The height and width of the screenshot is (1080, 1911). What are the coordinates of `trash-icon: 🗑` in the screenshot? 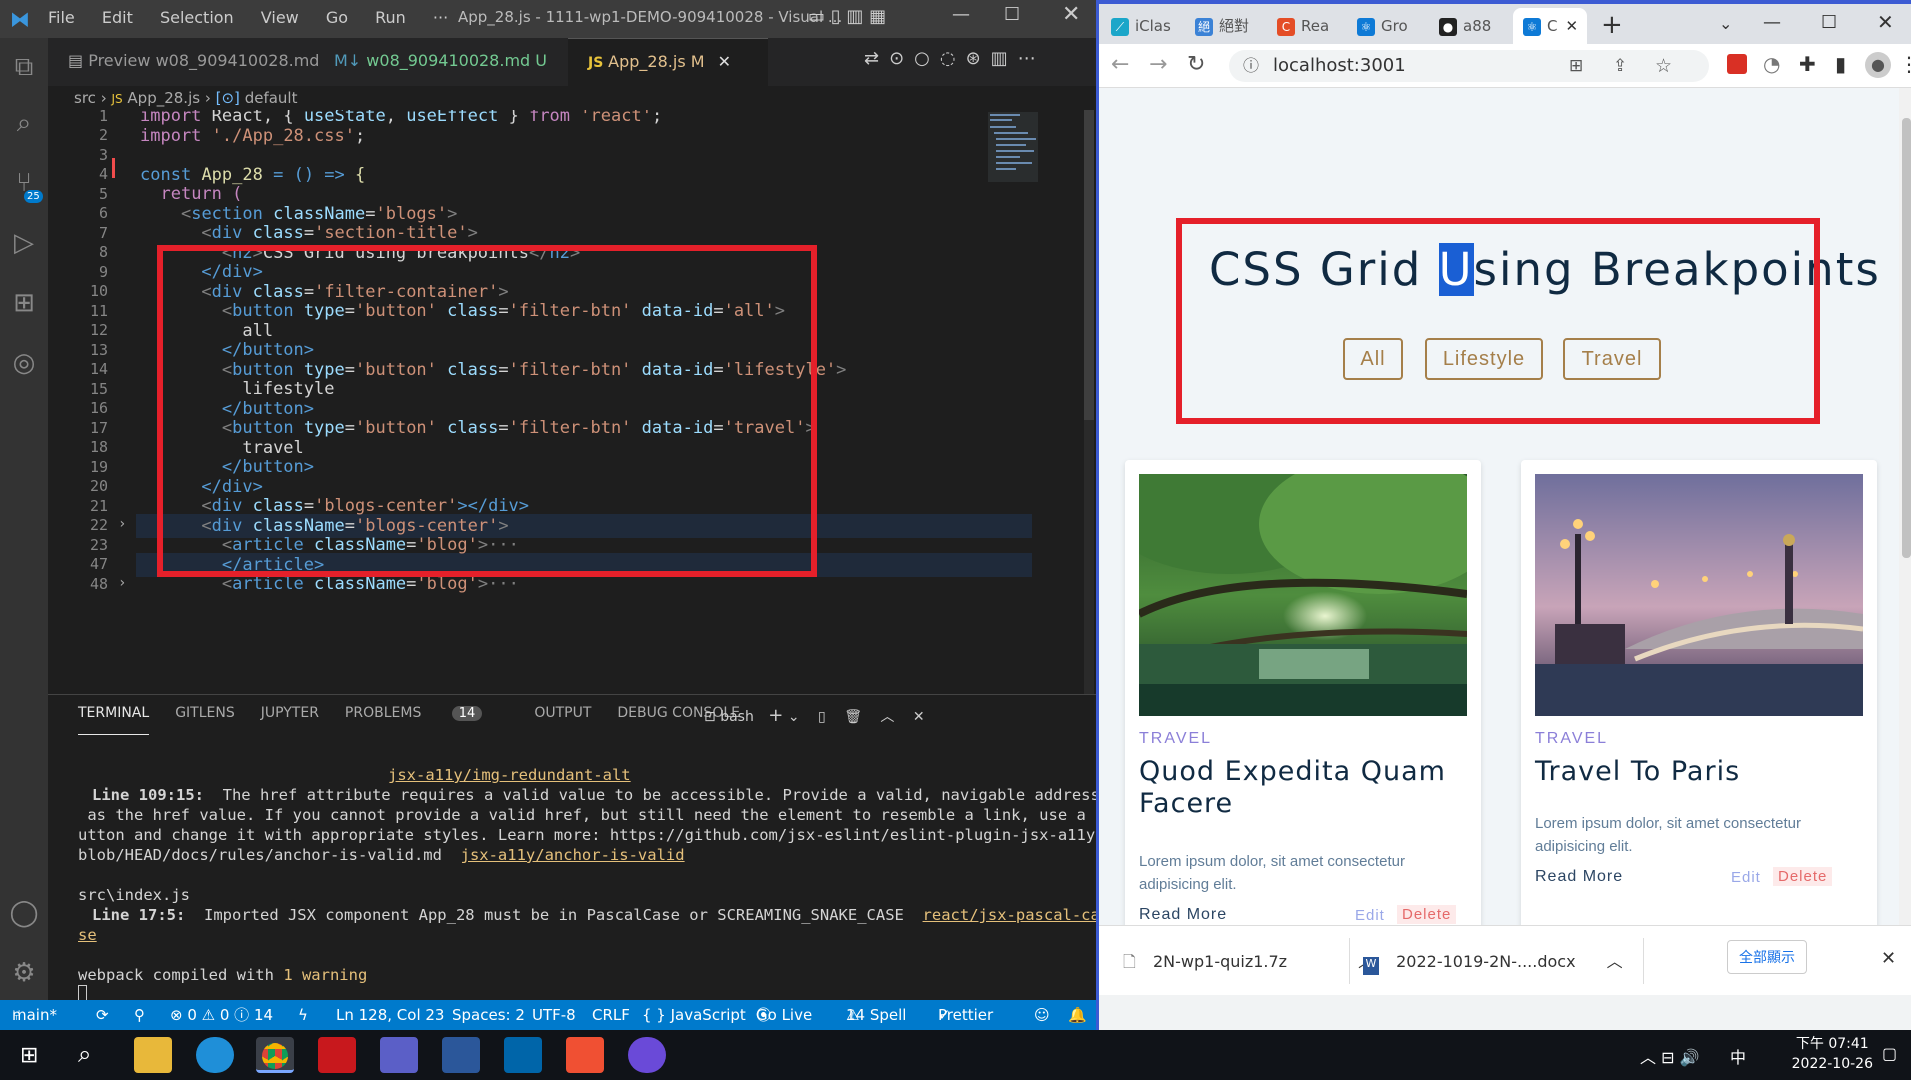 It's located at (853, 717).